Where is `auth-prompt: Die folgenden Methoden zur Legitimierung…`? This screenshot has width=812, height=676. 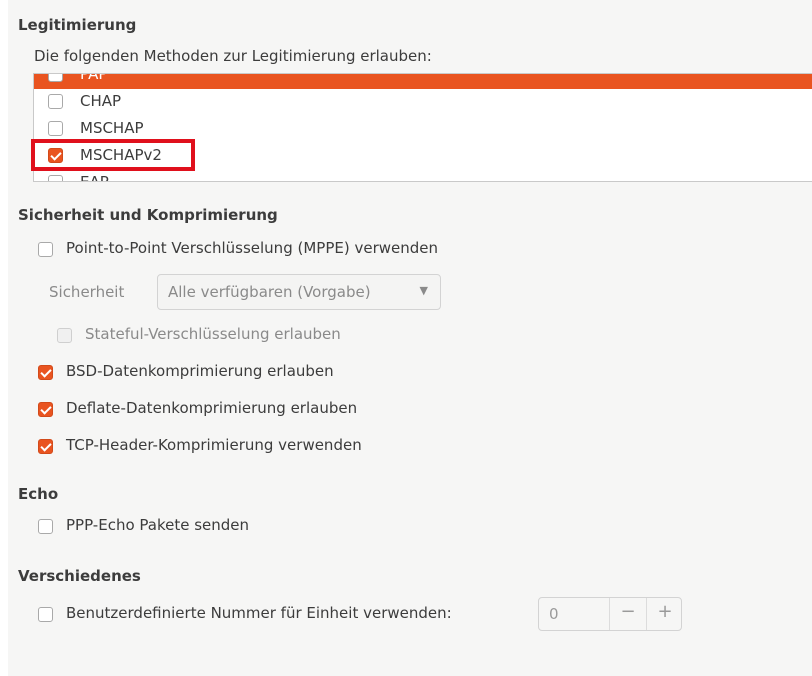
auth-prompt: Die folgenden Methoden zur Legitimierung… is located at coordinates (233, 56).